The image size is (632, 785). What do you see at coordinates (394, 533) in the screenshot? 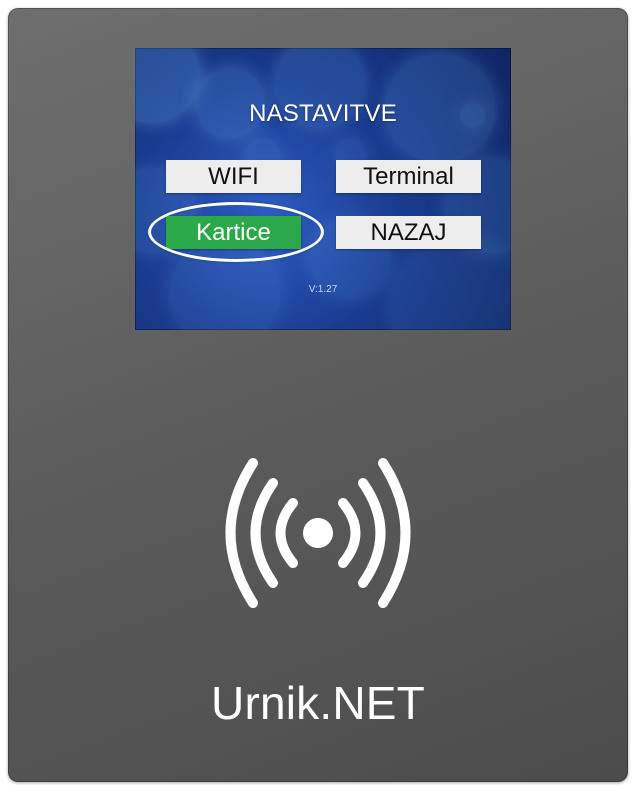
I see `nfc-wave-right-outer` at bounding box center [394, 533].